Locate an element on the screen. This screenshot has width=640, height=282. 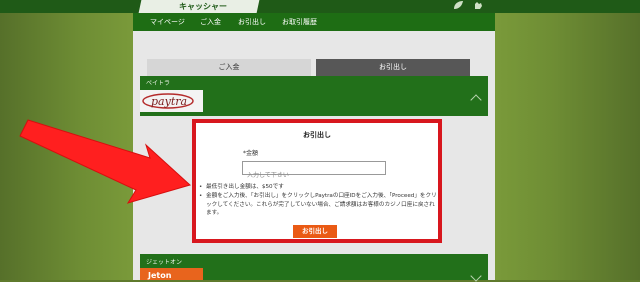
amount-field-wrapper is located at coordinates (314, 171).